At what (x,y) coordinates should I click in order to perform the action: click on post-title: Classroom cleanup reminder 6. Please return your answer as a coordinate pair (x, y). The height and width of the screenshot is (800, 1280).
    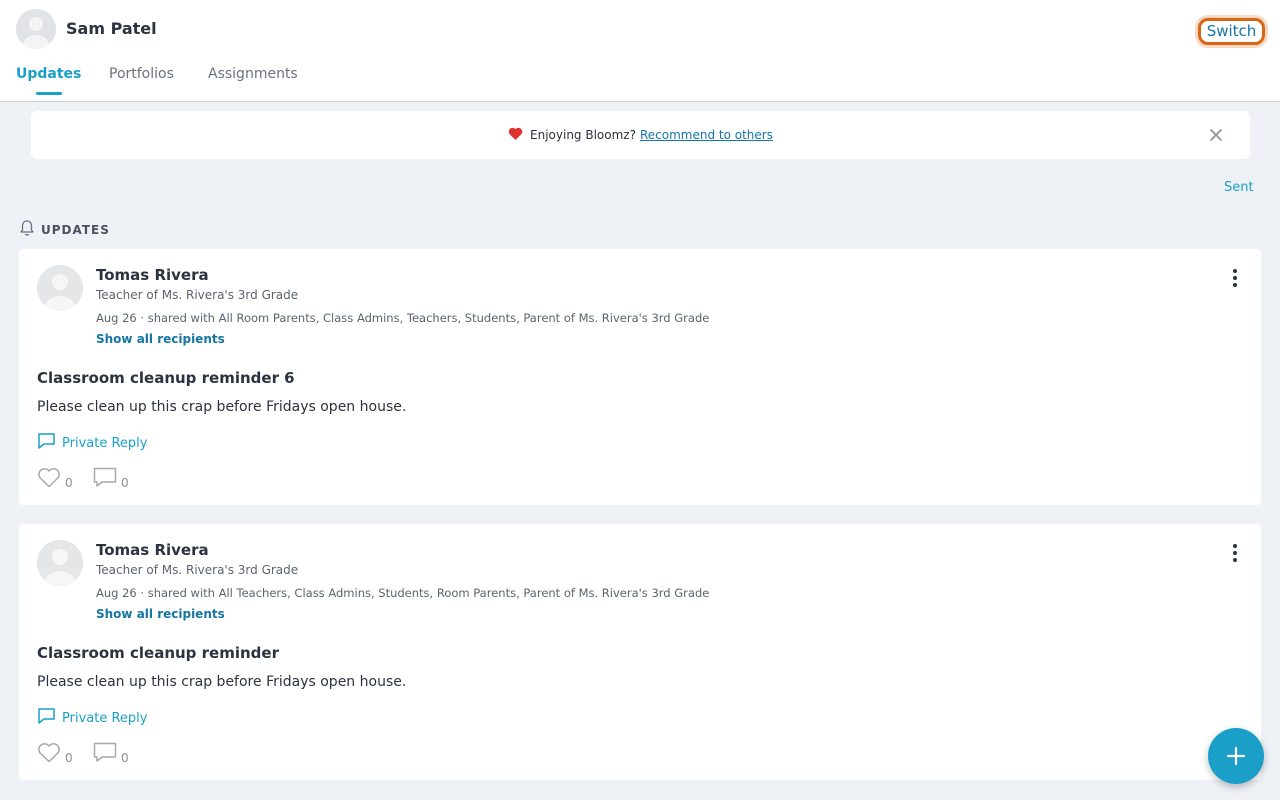
    Looking at the image, I should click on (166, 378).